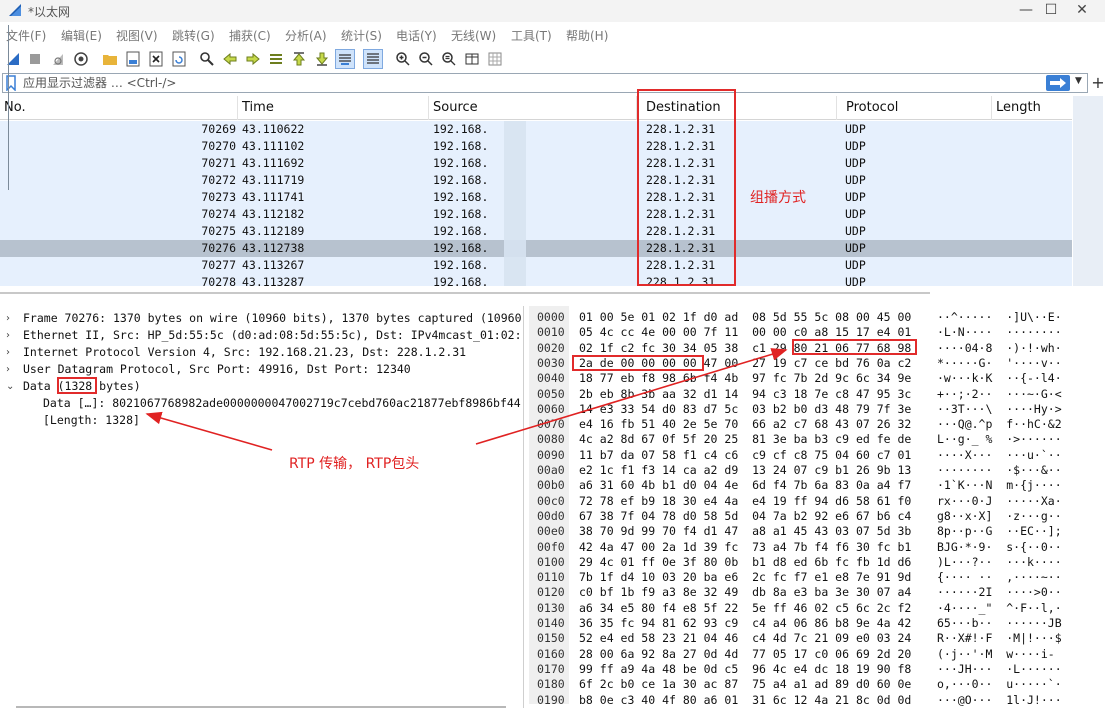 This screenshot has height=713, width=1105. I want to click on detail-text: [Length: 1328], so click(91, 420).